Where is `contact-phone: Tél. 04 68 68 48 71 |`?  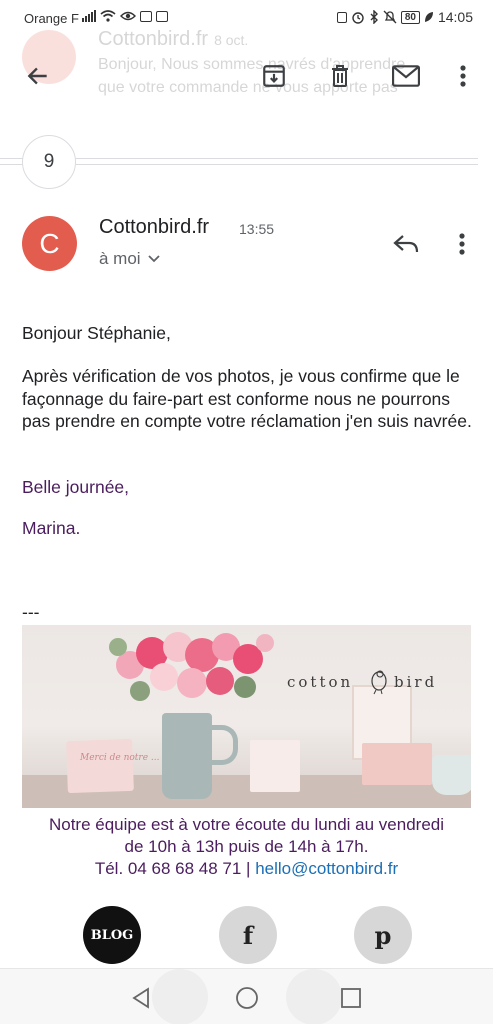
contact-phone: Tél. 04 68 68 48 71 | is located at coordinates (173, 868).